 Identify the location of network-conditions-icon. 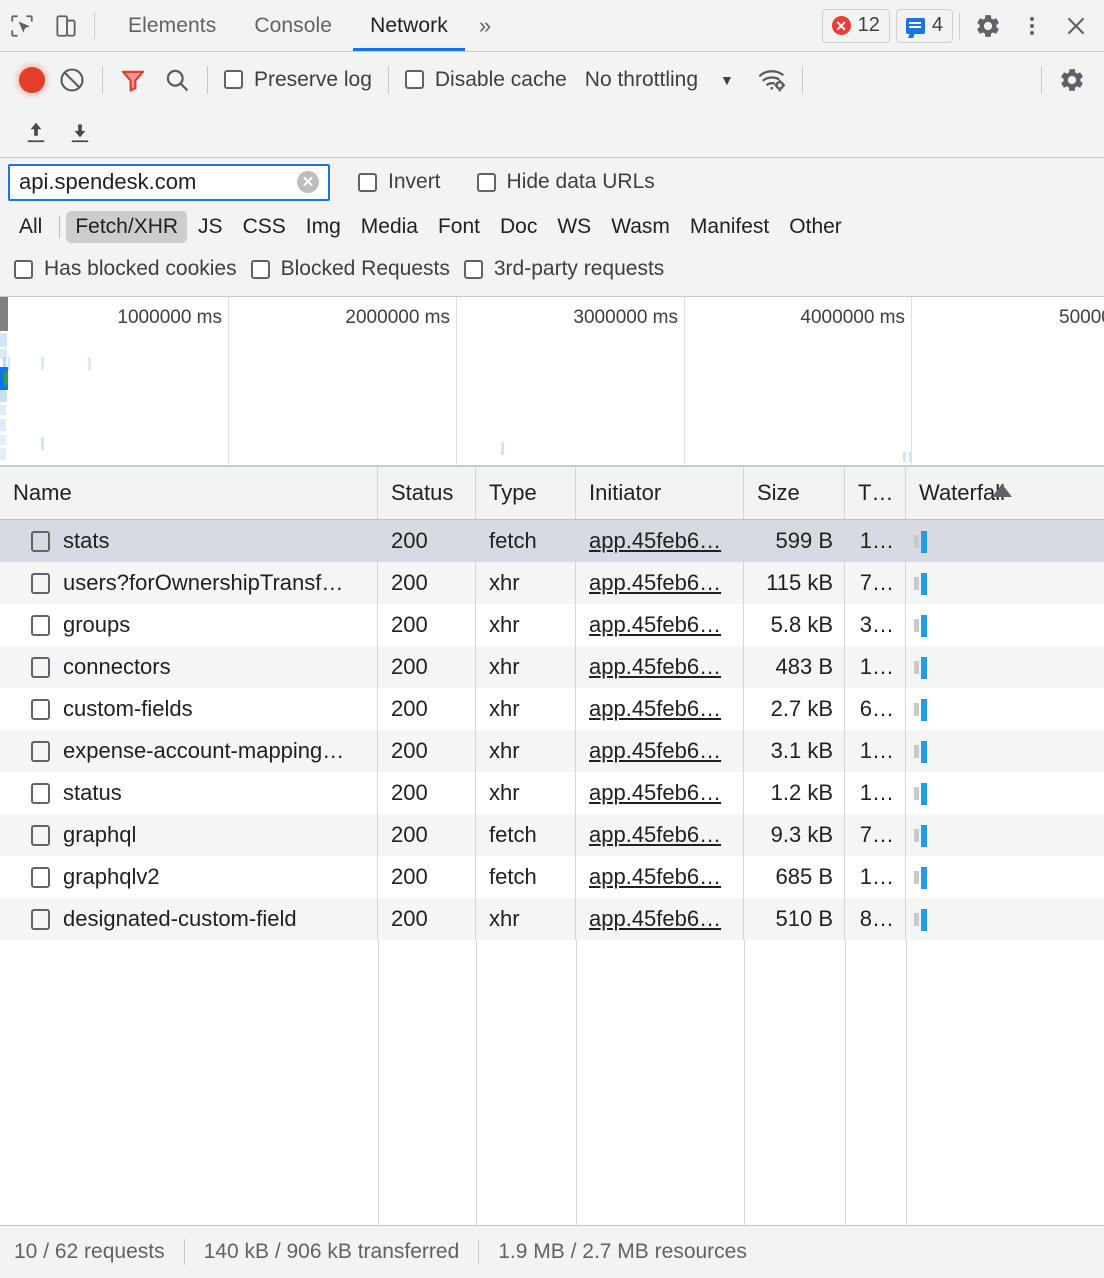
(772, 80).